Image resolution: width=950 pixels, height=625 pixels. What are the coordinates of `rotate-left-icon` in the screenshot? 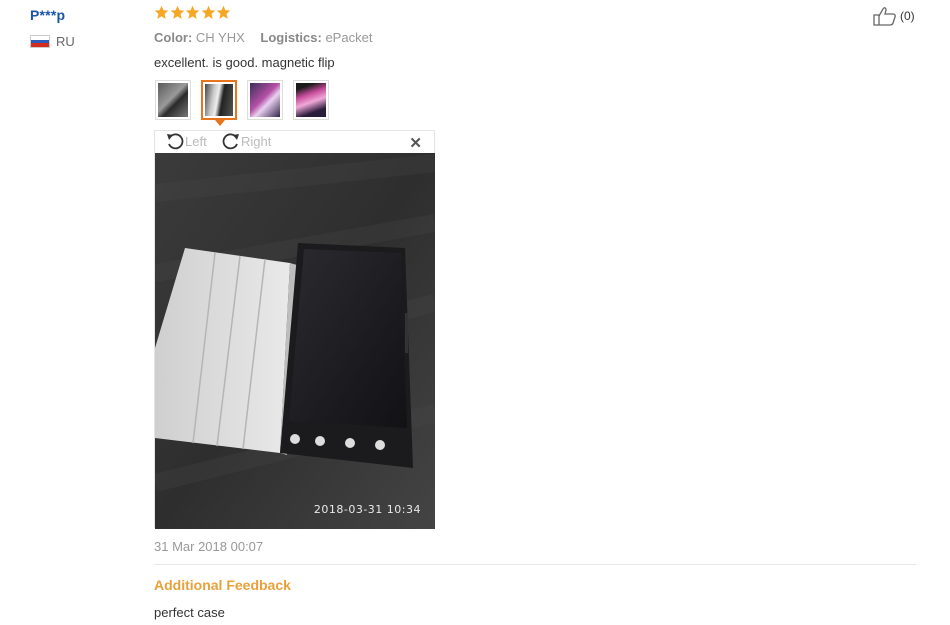 It's located at (175, 141).